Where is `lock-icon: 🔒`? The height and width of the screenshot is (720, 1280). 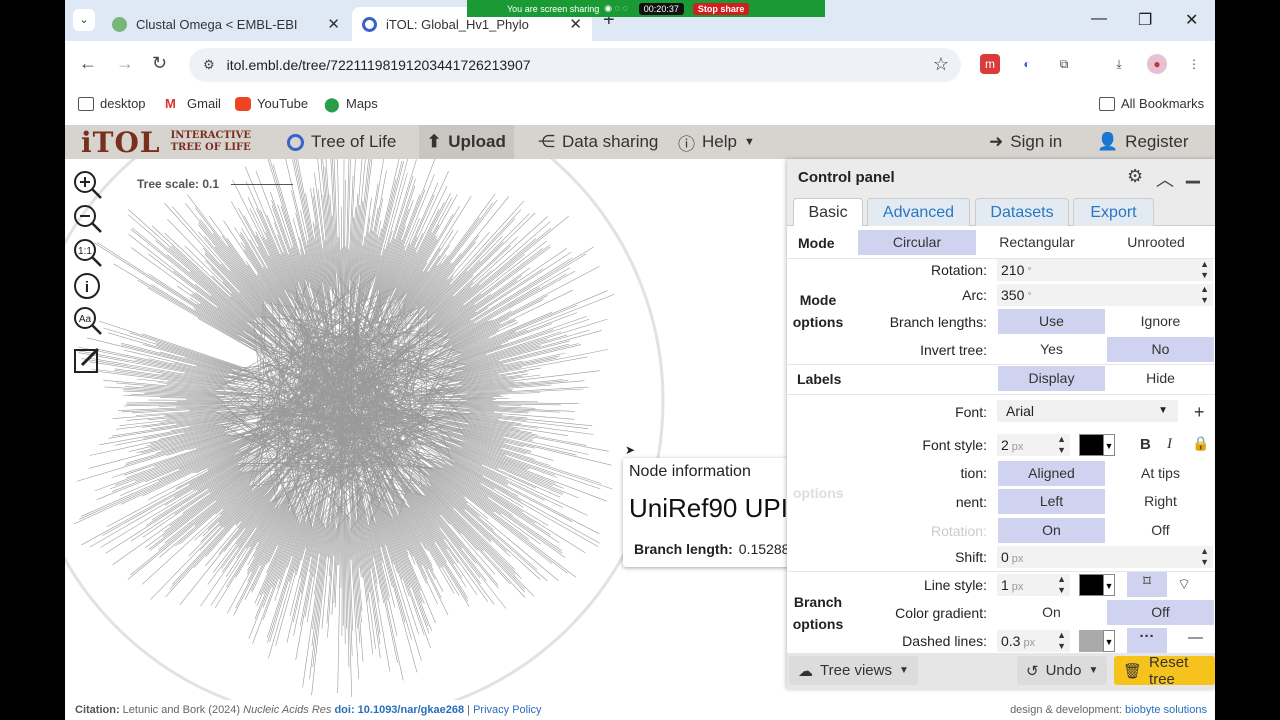 lock-icon: 🔒 is located at coordinates (1200, 443).